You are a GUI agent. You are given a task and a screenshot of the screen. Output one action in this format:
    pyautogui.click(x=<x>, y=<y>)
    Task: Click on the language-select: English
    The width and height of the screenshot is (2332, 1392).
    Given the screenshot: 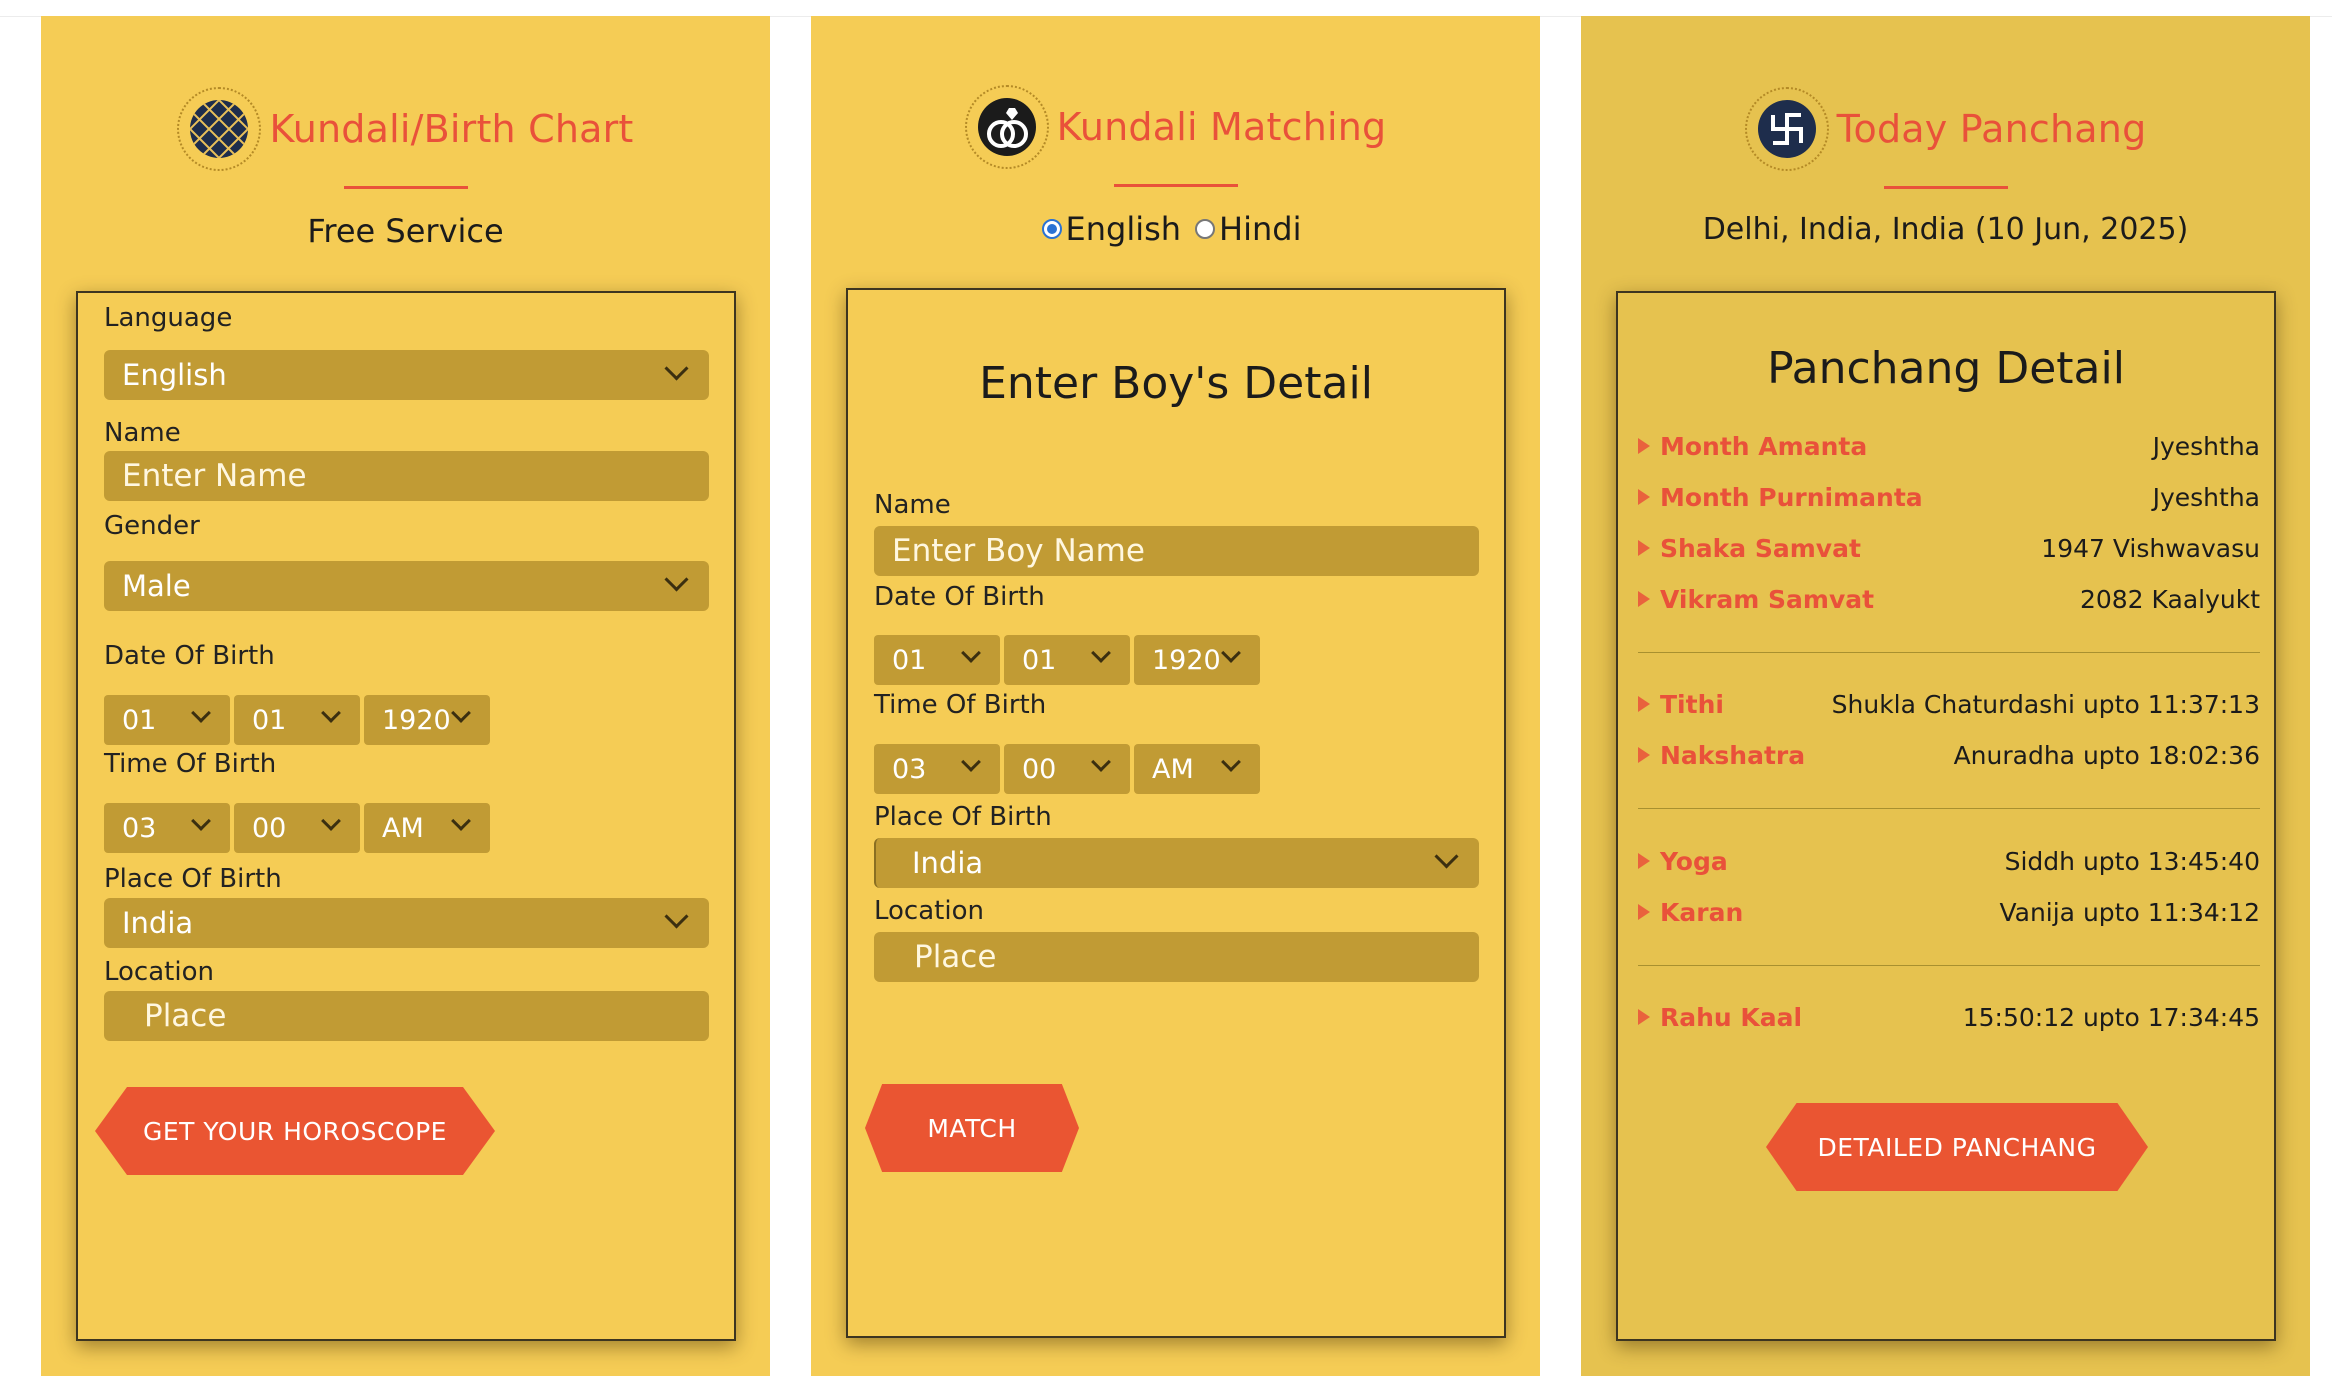 What is the action you would take?
    pyautogui.click(x=406, y=375)
    